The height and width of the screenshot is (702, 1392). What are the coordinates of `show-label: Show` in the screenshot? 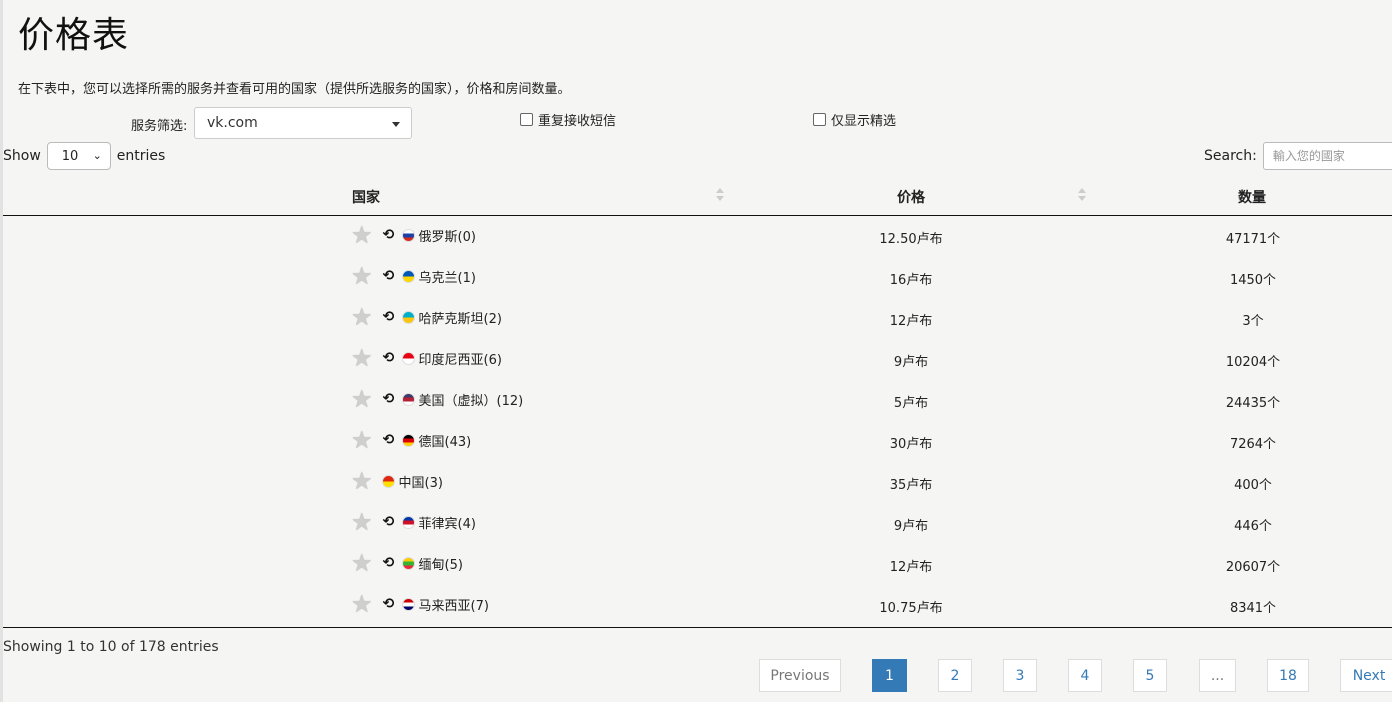 It's located at (22, 156).